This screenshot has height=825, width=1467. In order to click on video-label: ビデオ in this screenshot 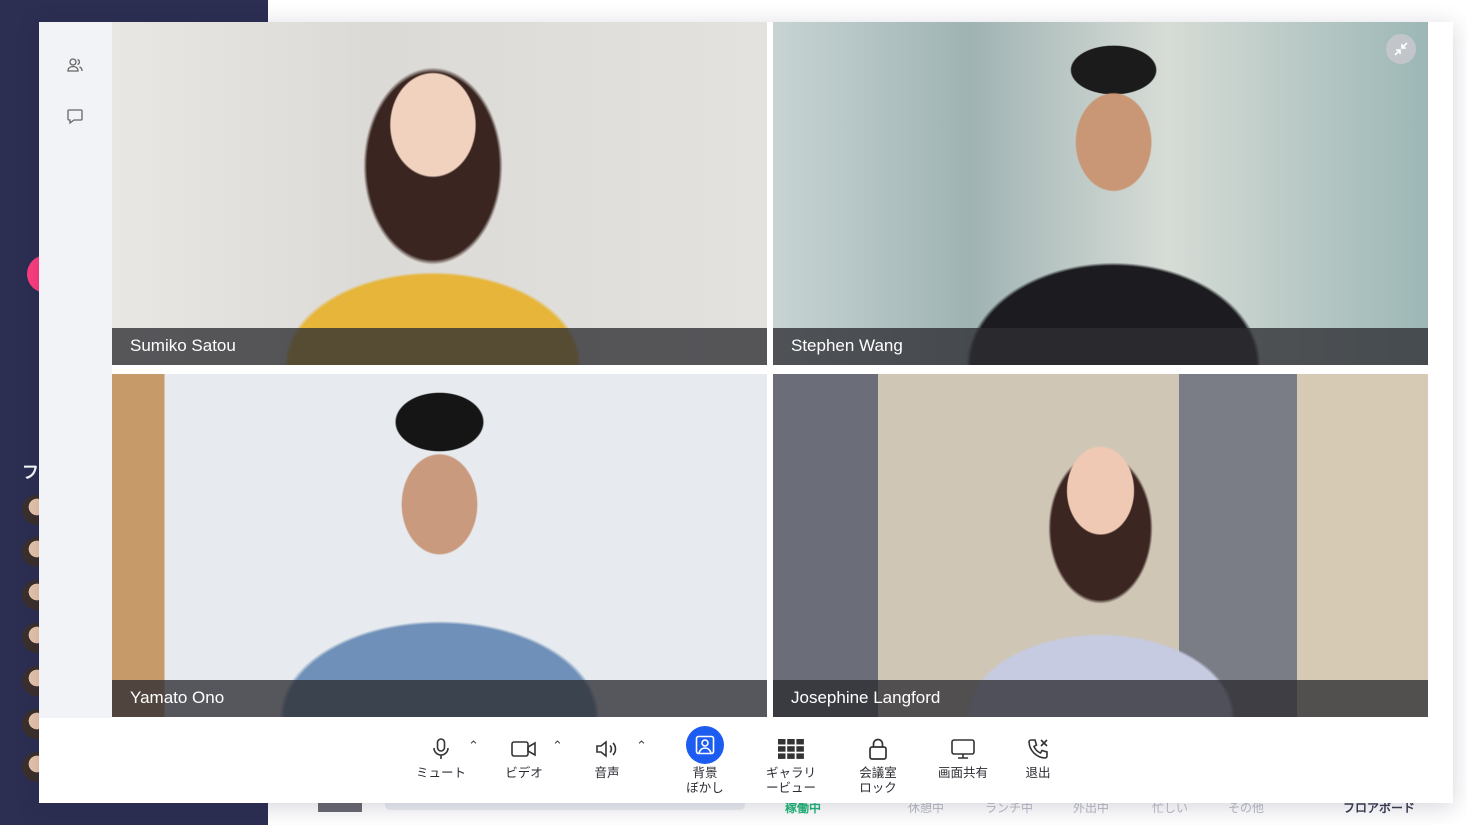, I will do `click(524, 773)`.